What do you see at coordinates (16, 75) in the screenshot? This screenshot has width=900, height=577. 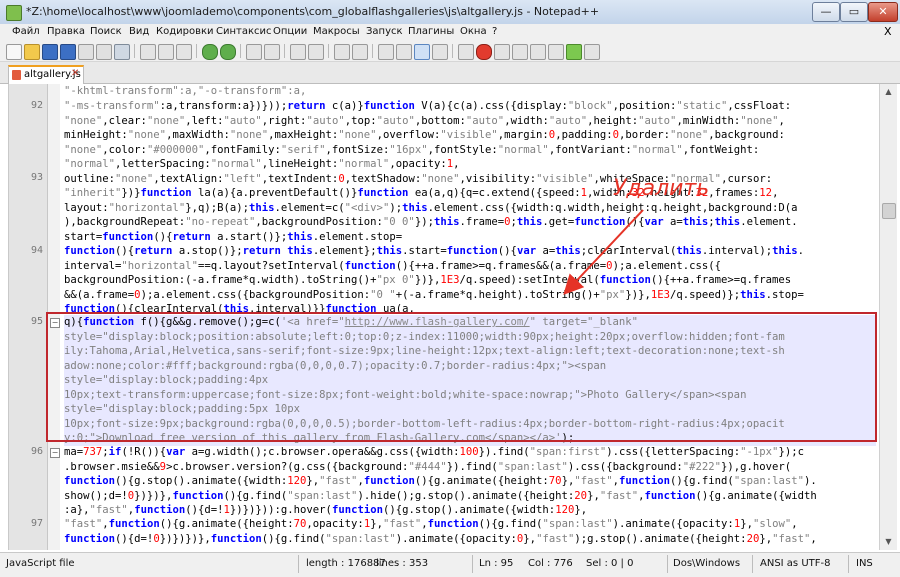 I see `modified-file-icon` at bounding box center [16, 75].